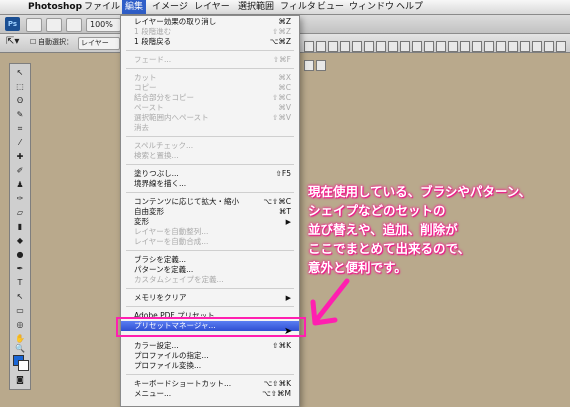 This screenshot has width=570, height=407. I want to click on menu-image: イメージ, so click(170, 7).